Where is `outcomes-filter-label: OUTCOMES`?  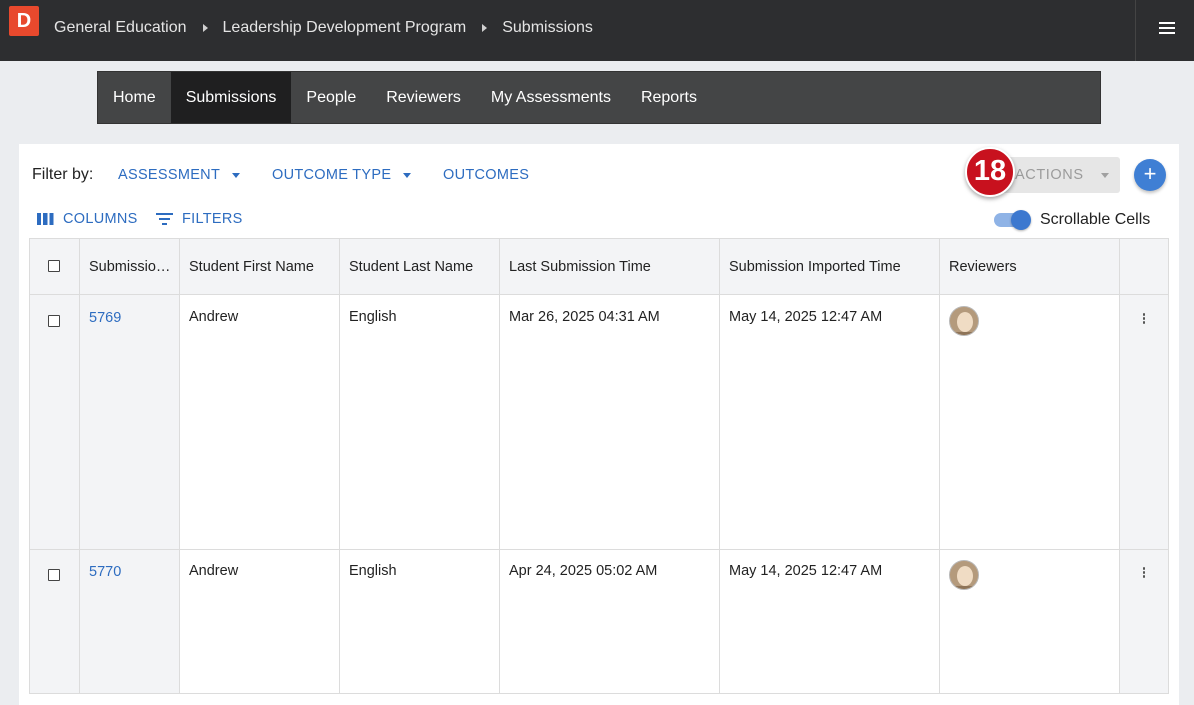 outcomes-filter-label: OUTCOMES is located at coordinates (486, 175).